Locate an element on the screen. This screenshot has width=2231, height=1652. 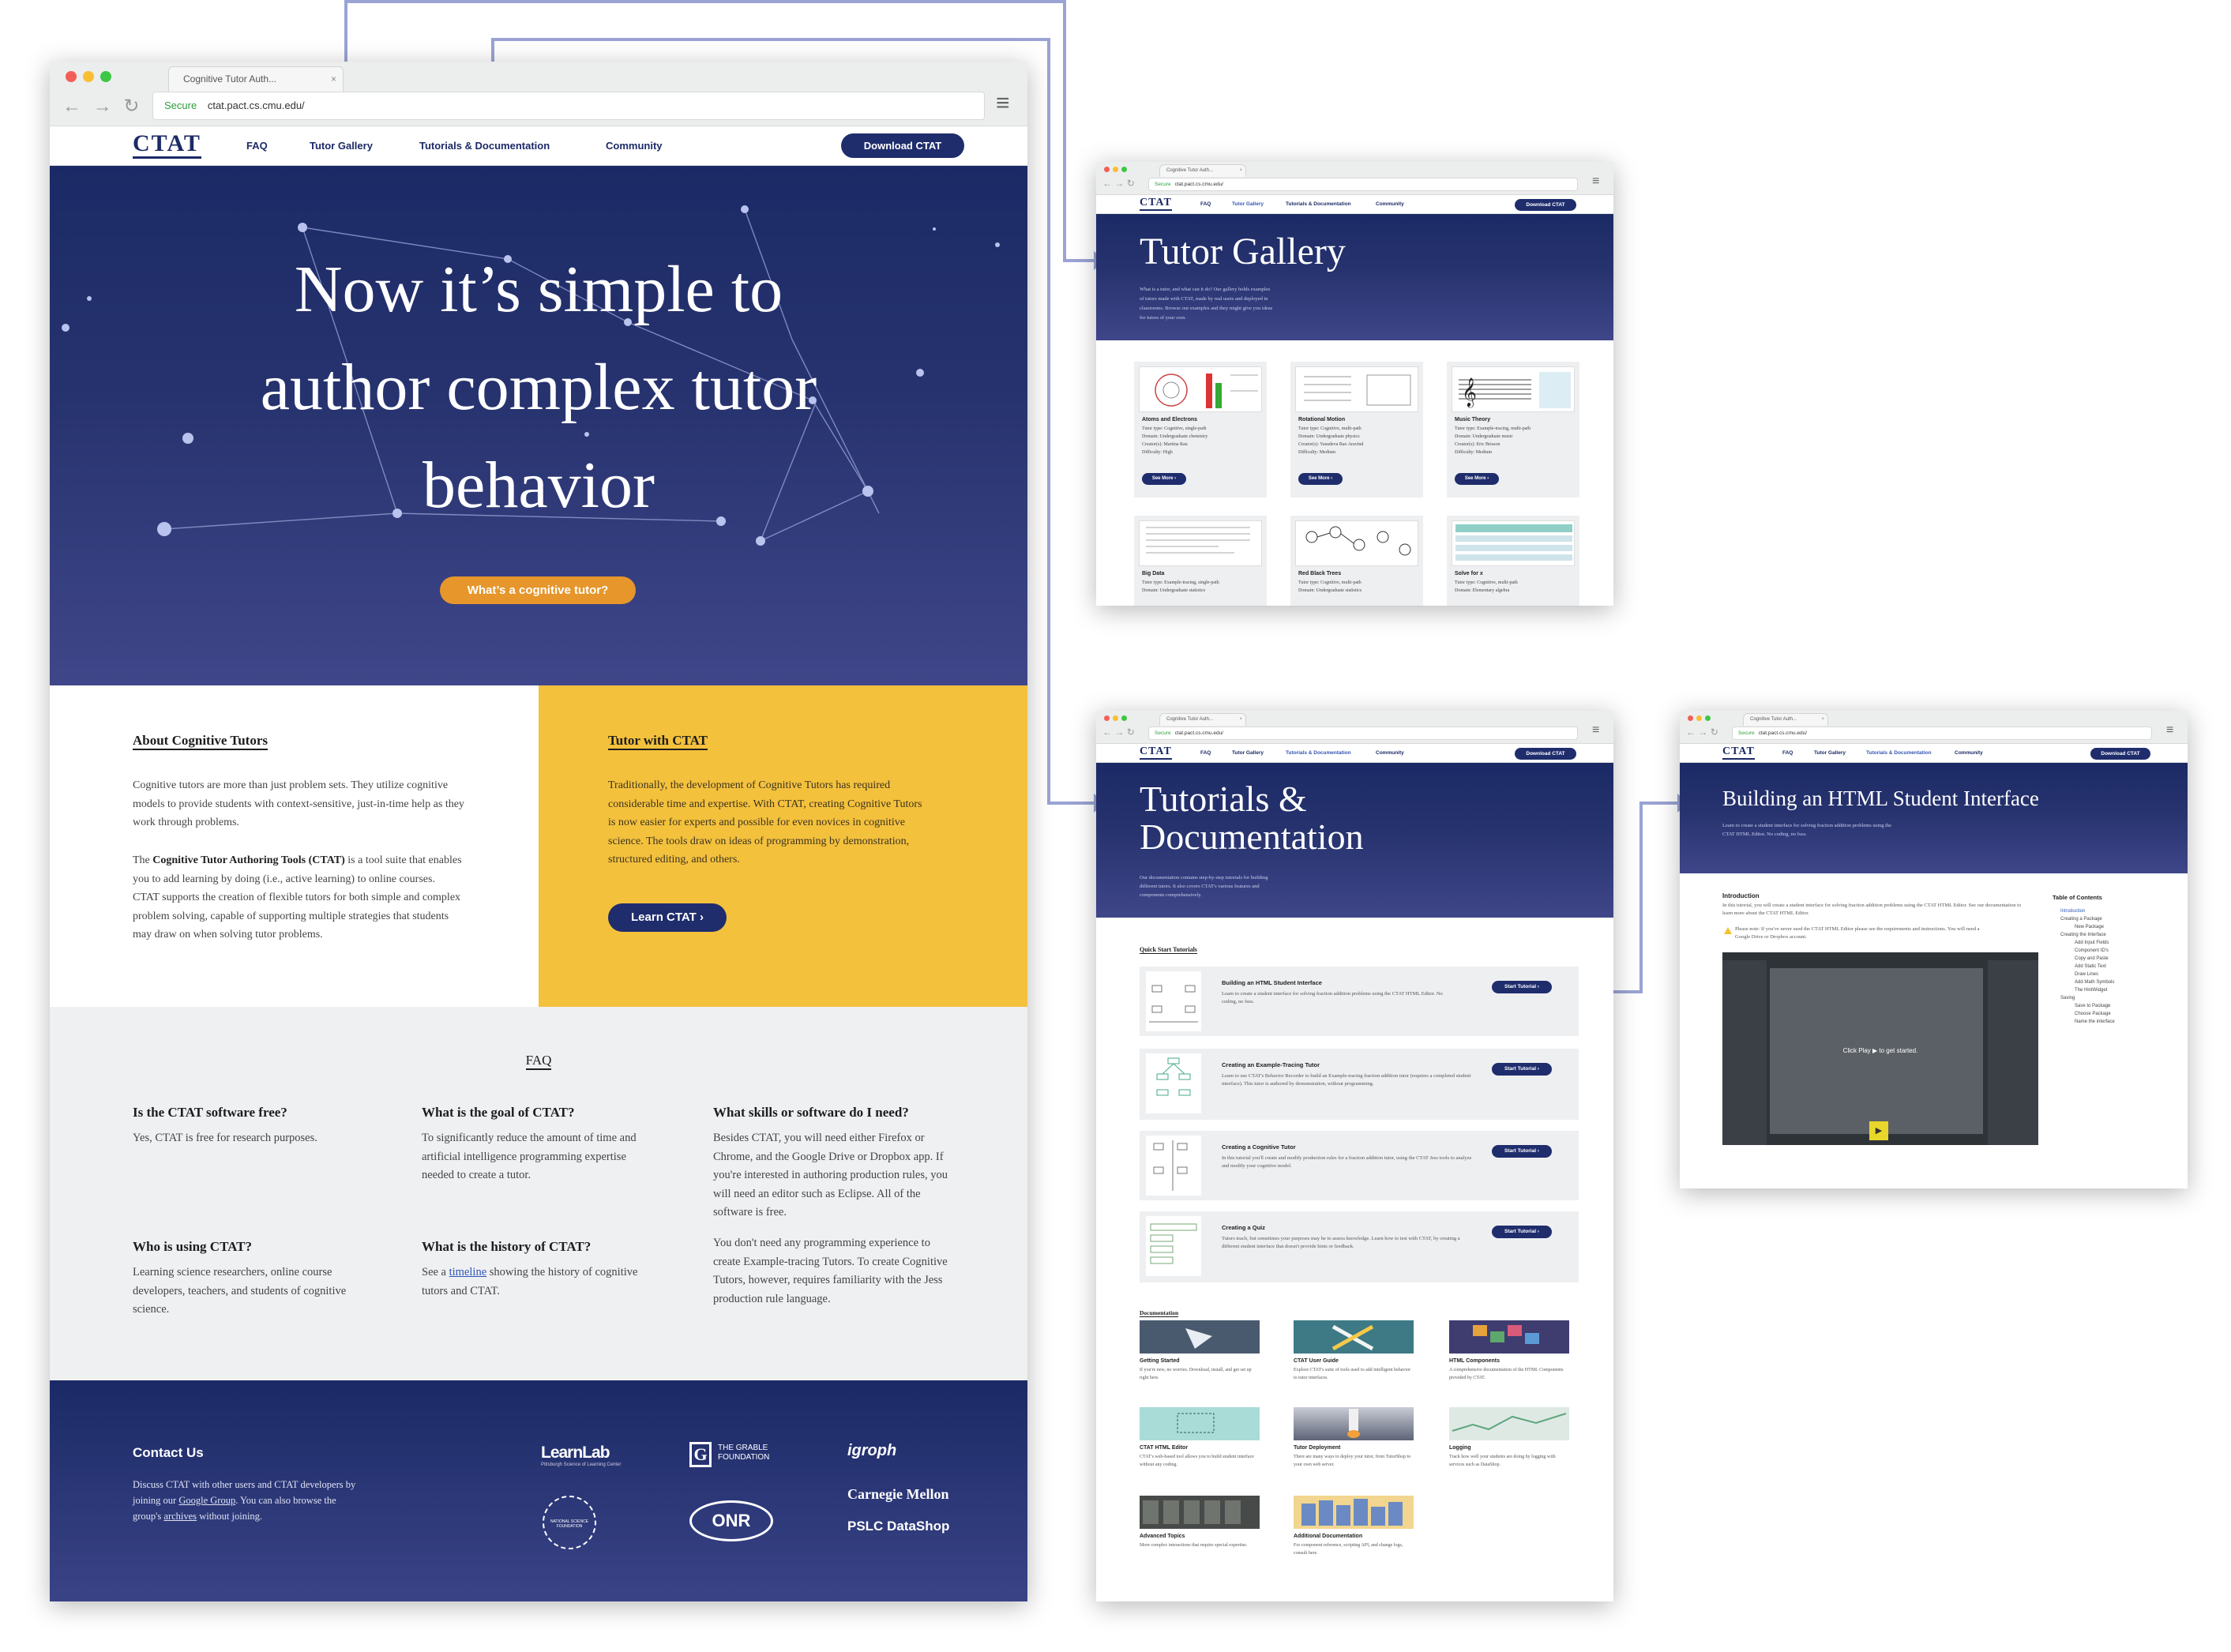
ctat-logo: CTAT is located at coordinates (1156, 204).